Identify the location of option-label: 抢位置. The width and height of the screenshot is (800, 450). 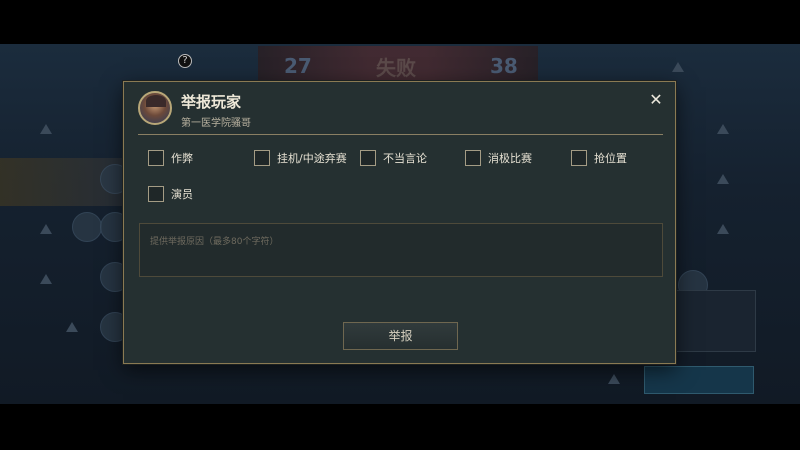
(610, 158).